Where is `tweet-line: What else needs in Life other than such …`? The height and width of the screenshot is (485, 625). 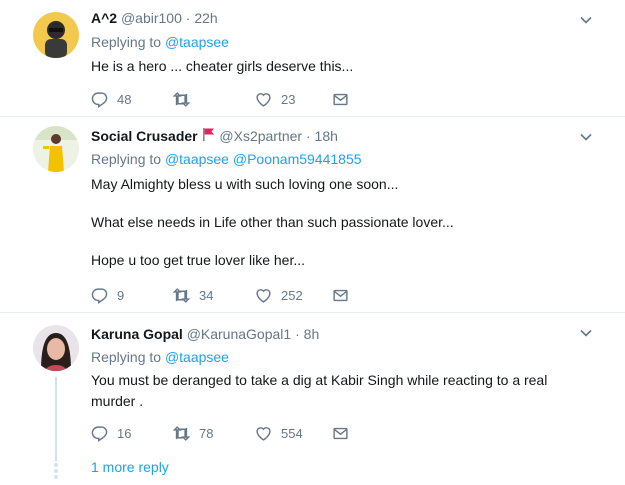
tweet-line: What else needs in Life other than such … is located at coordinates (272, 222).